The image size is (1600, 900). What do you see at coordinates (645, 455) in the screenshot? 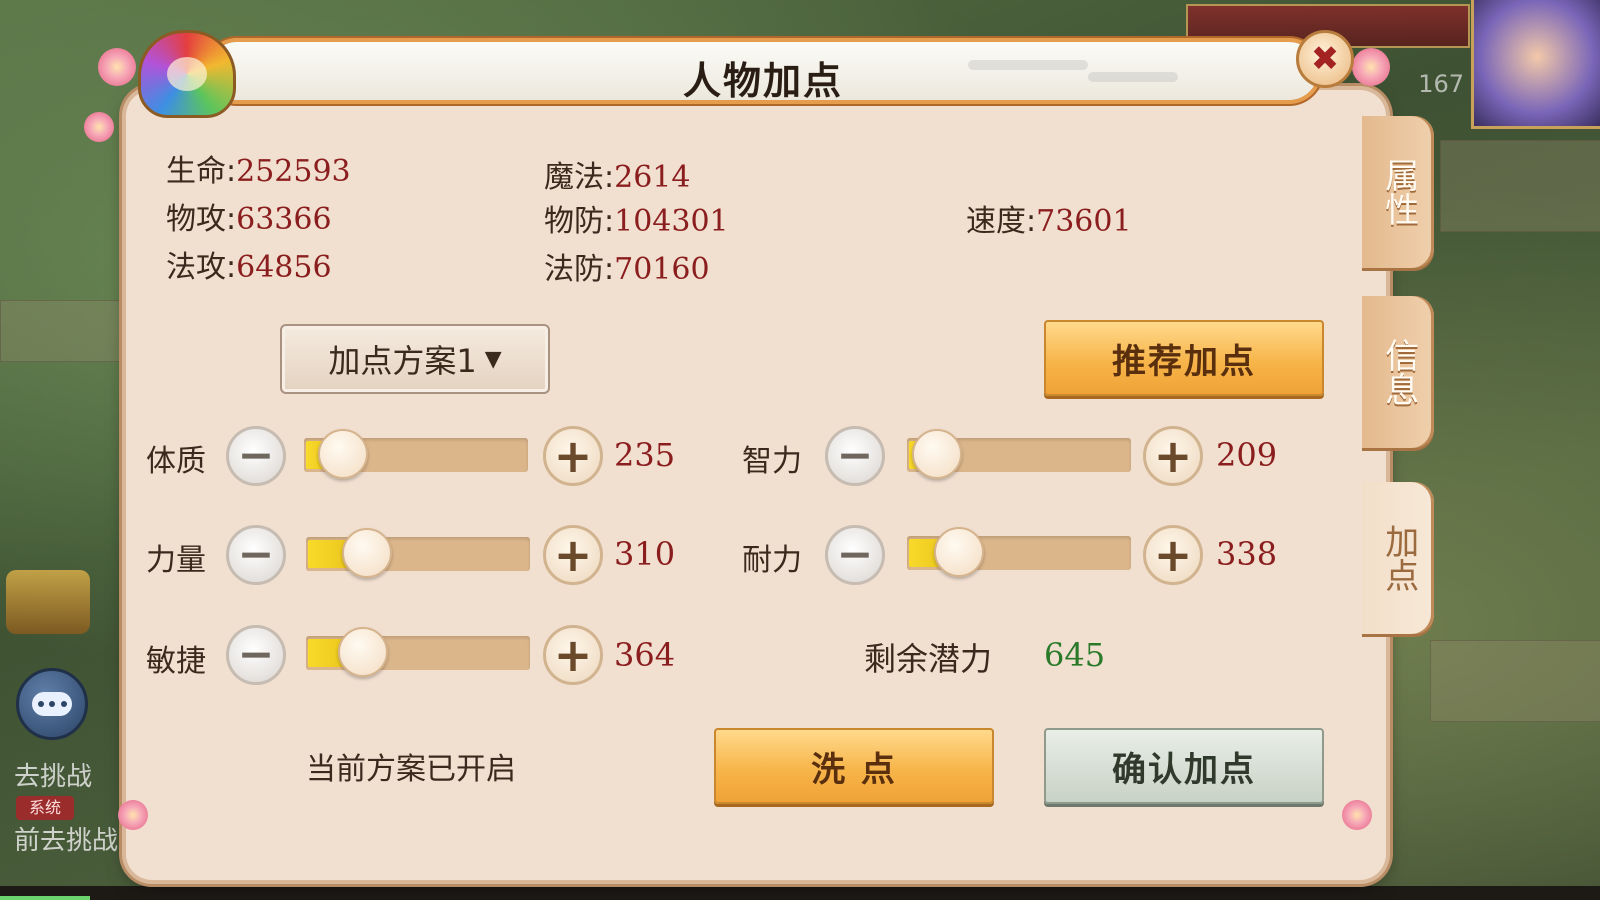
I see `attr-constitution-value: 235` at bounding box center [645, 455].